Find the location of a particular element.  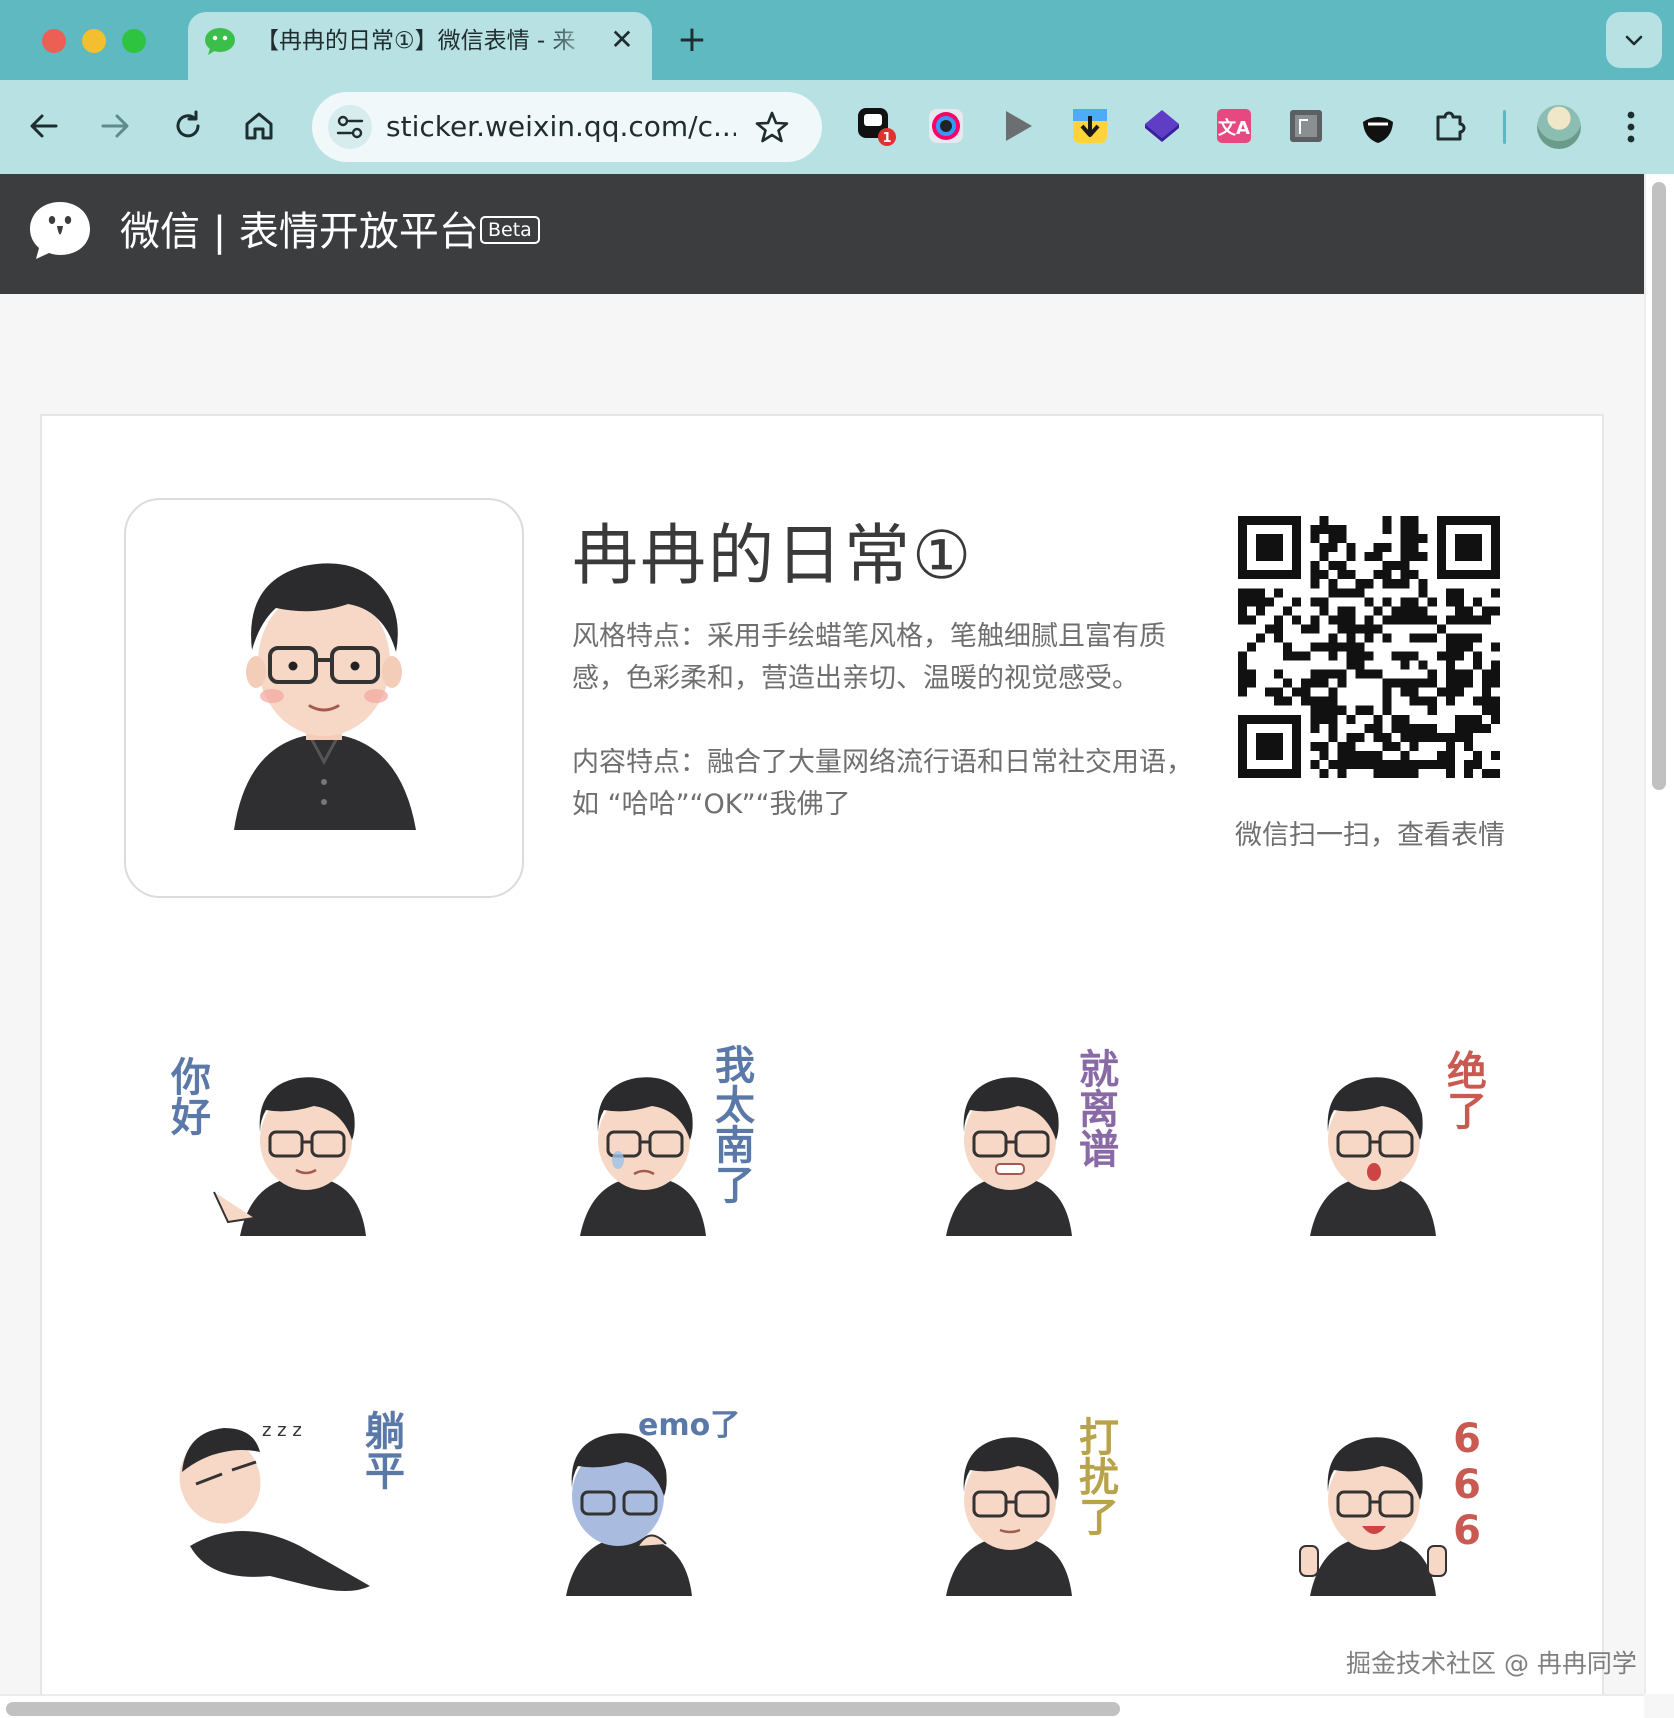

sticker-label: 打扰了 is located at coordinates (1095, 1476).